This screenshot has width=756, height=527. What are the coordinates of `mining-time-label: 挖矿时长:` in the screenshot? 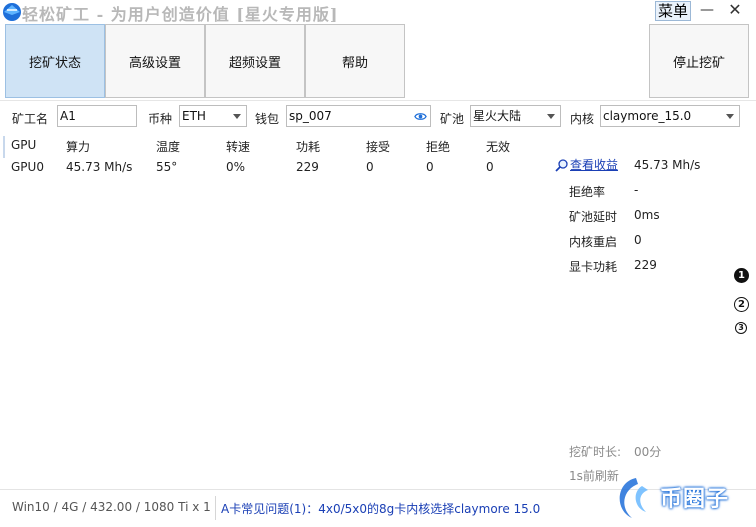 It's located at (595, 452).